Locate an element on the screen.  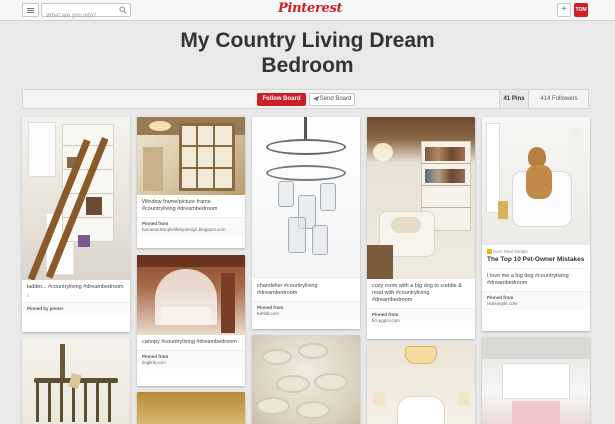
pin-image-knit-blanket is located at coordinates (306, 379).